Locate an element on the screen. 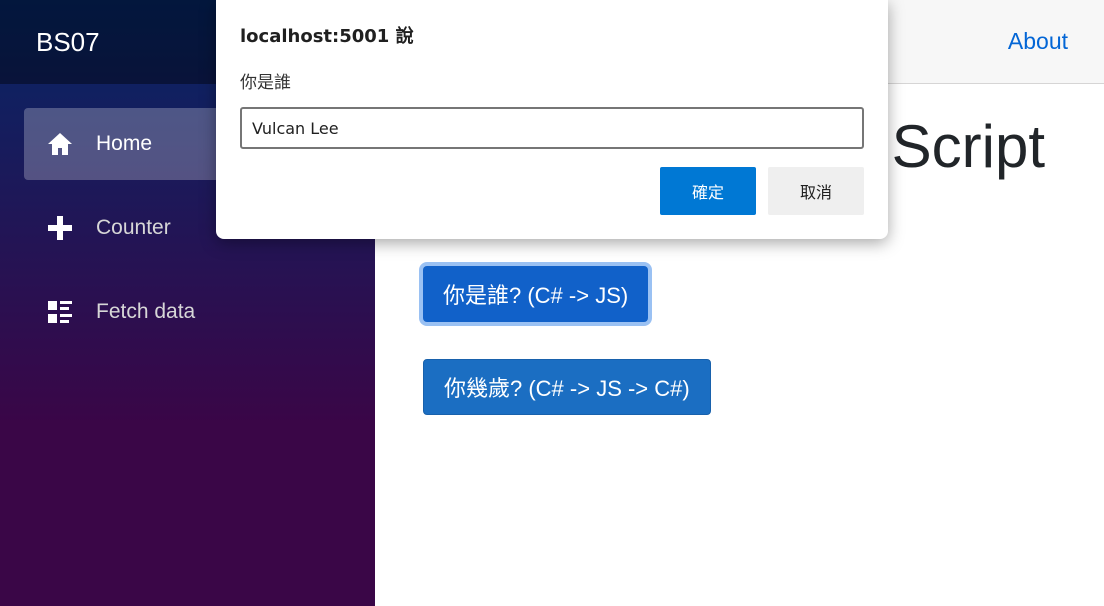 Image resolution: width=1104 pixels, height=606 pixels. dialog-actions: 確定 取消 is located at coordinates (762, 191).